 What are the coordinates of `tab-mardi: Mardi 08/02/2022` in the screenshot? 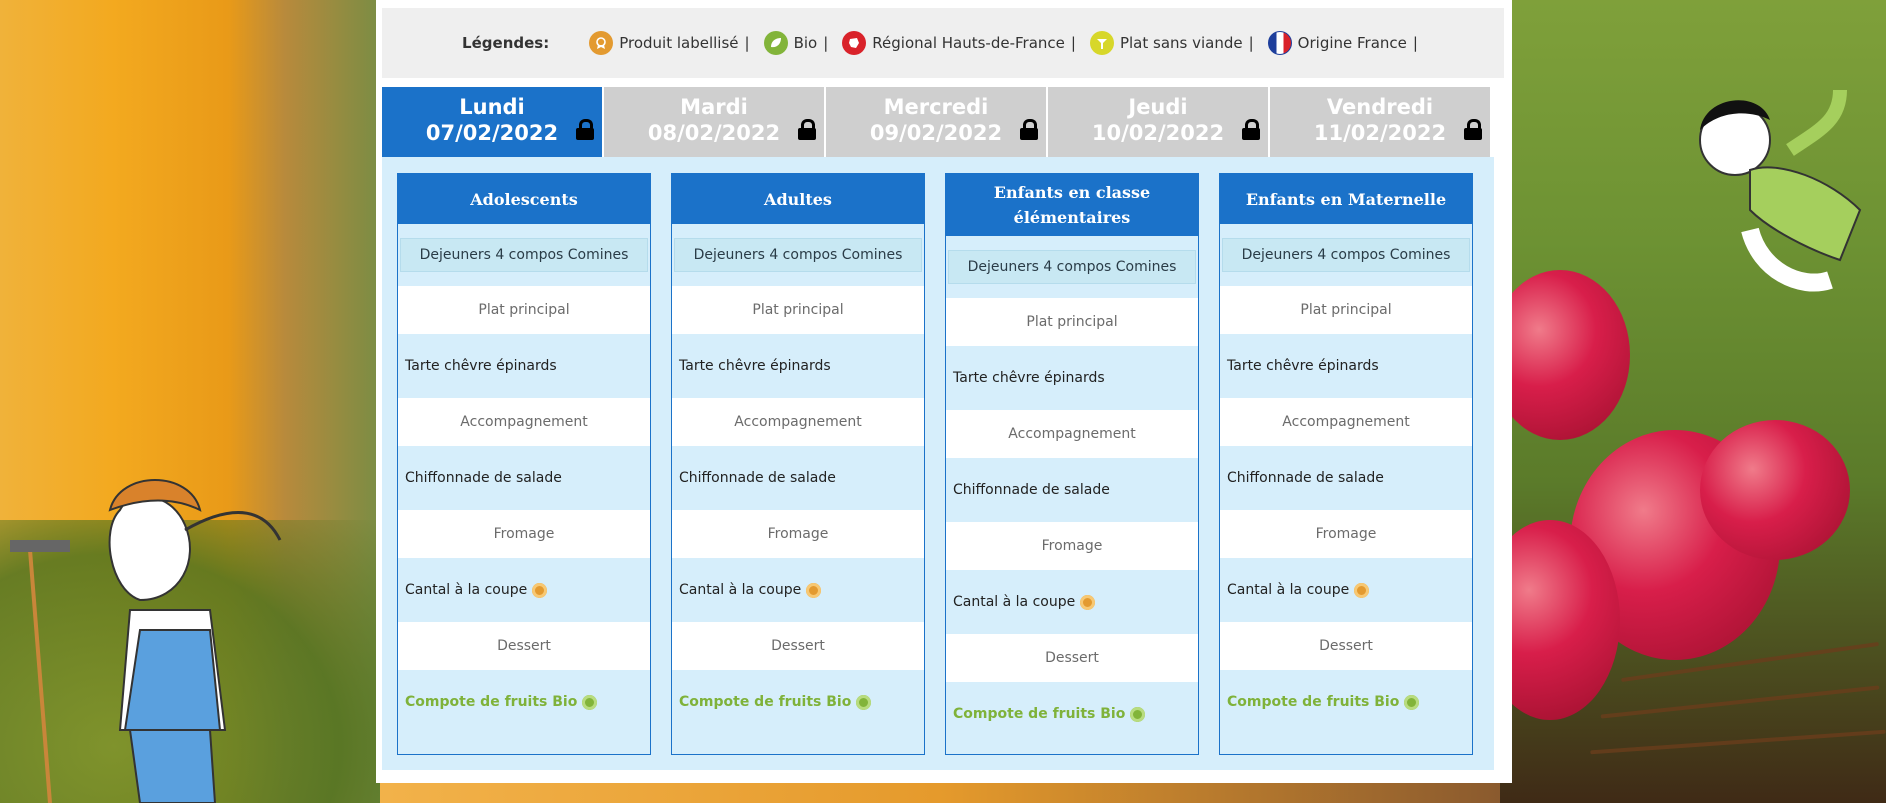 It's located at (714, 122).